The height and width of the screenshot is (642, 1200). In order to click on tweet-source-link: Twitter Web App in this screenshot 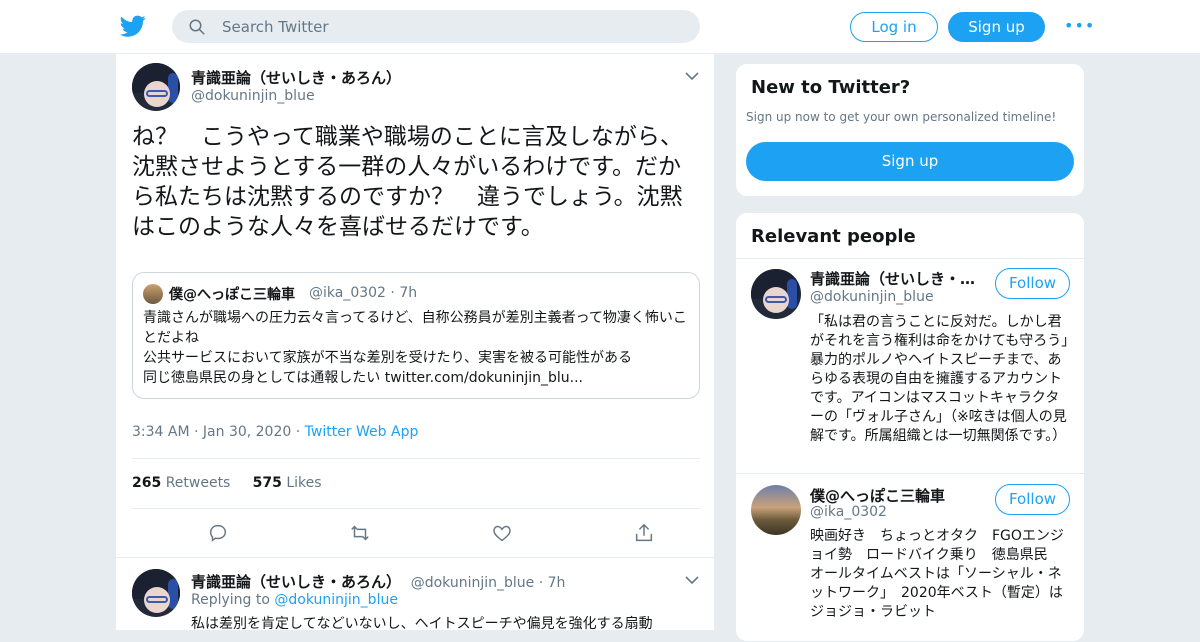, I will do `click(362, 432)`.